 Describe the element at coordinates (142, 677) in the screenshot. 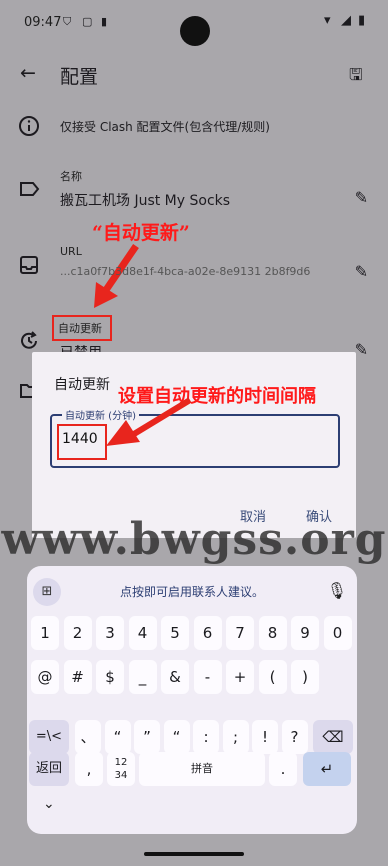

I see `key: _` at that location.